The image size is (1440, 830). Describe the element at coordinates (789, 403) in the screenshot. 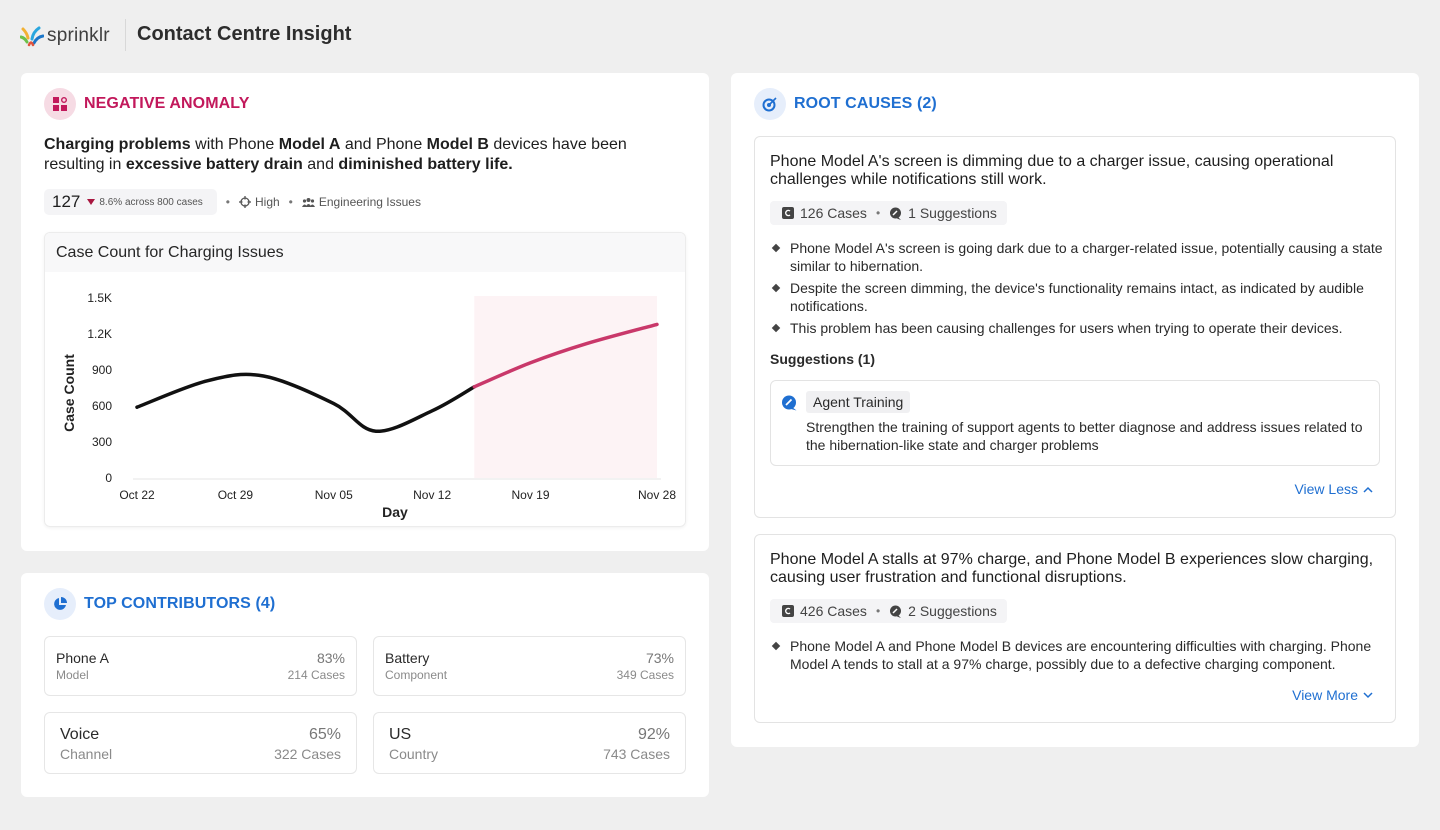

I see `suggestion-bulb-icon` at that location.